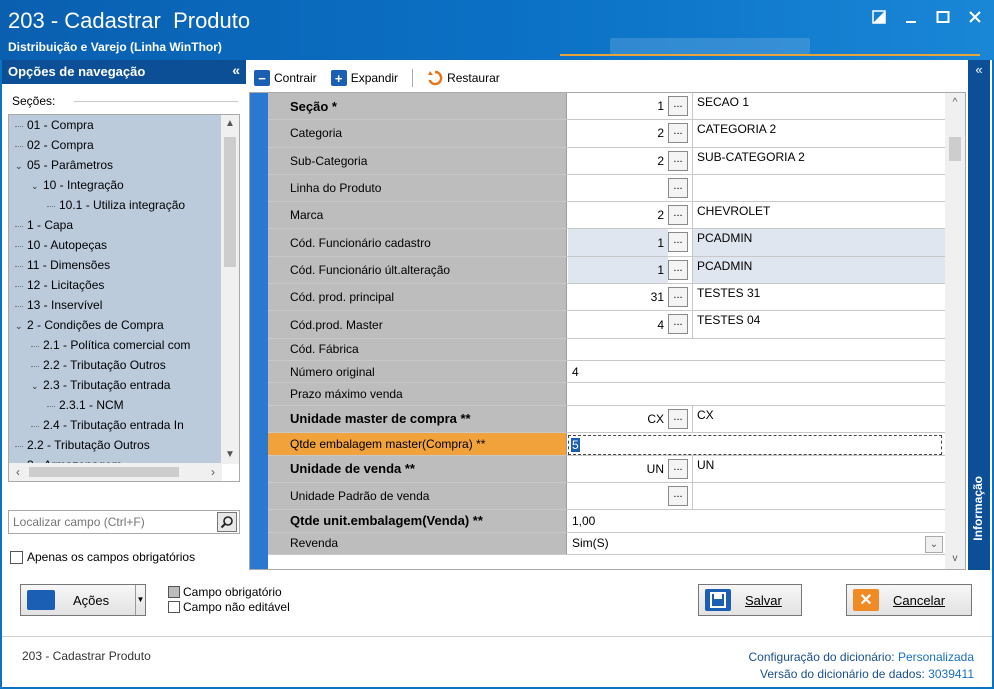  Describe the element at coordinates (213, 472) in the screenshot. I see `scroll-right-icon: ›` at that location.